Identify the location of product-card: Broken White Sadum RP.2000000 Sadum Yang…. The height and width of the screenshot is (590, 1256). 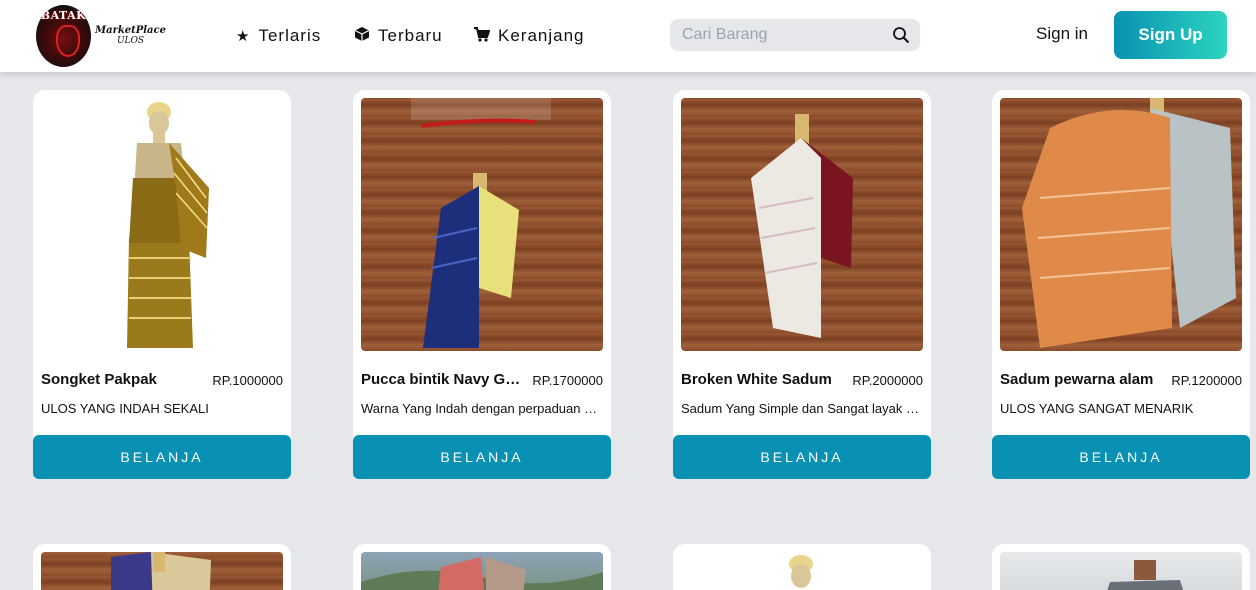
(802, 284).